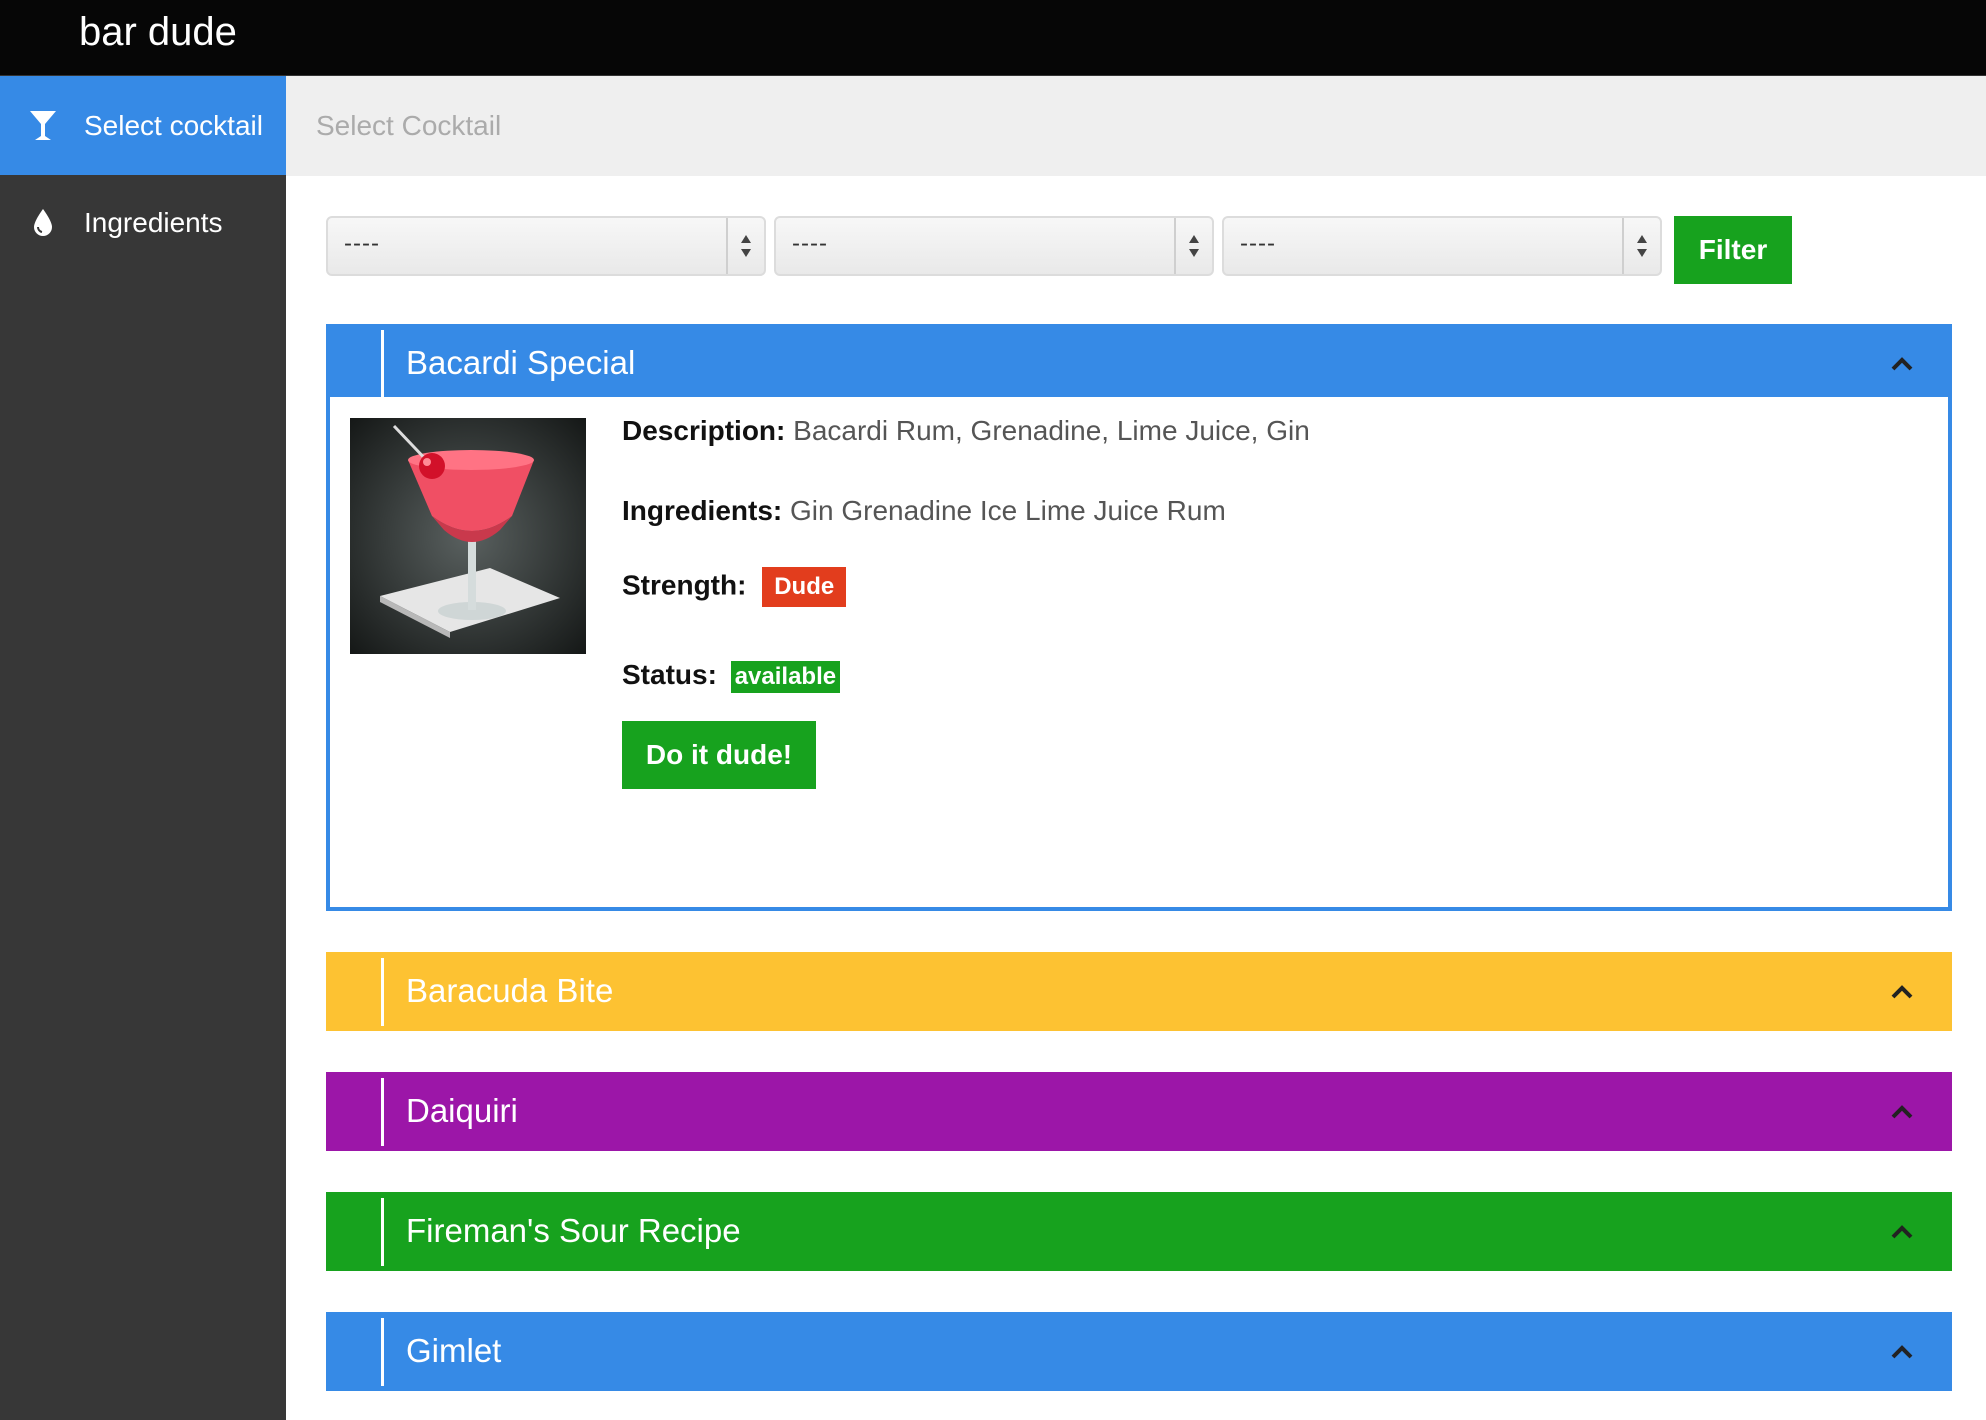  Describe the element at coordinates (1139, 991) in the screenshot. I see `cocktail-panel-header-baracuda-bite: Baracuda Bite` at that location.